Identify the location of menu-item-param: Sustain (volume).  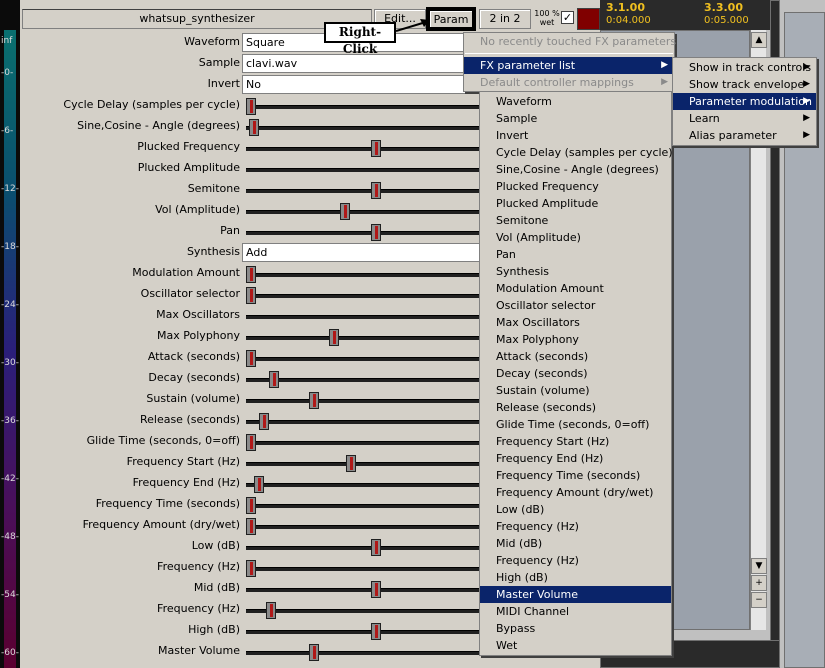
(575, 390).